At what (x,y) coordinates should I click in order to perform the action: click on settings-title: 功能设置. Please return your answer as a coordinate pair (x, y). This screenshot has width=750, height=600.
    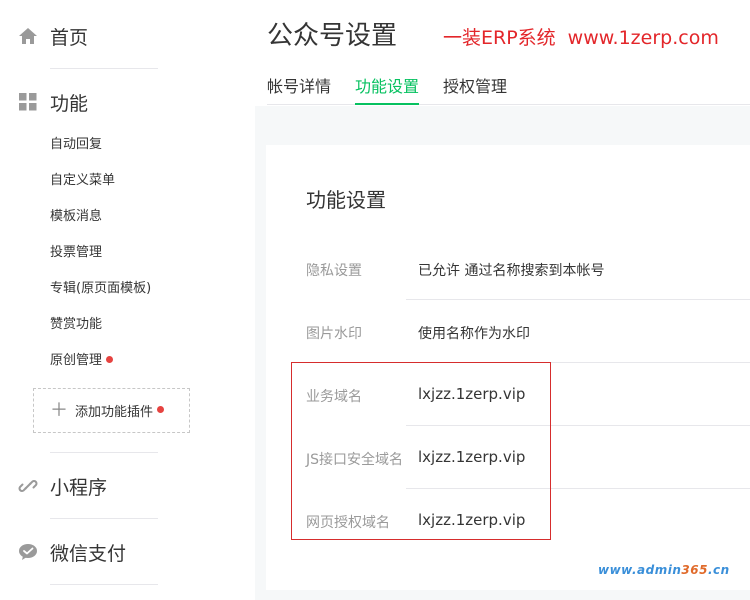
    Looking at the image, I should click on (346, 200).